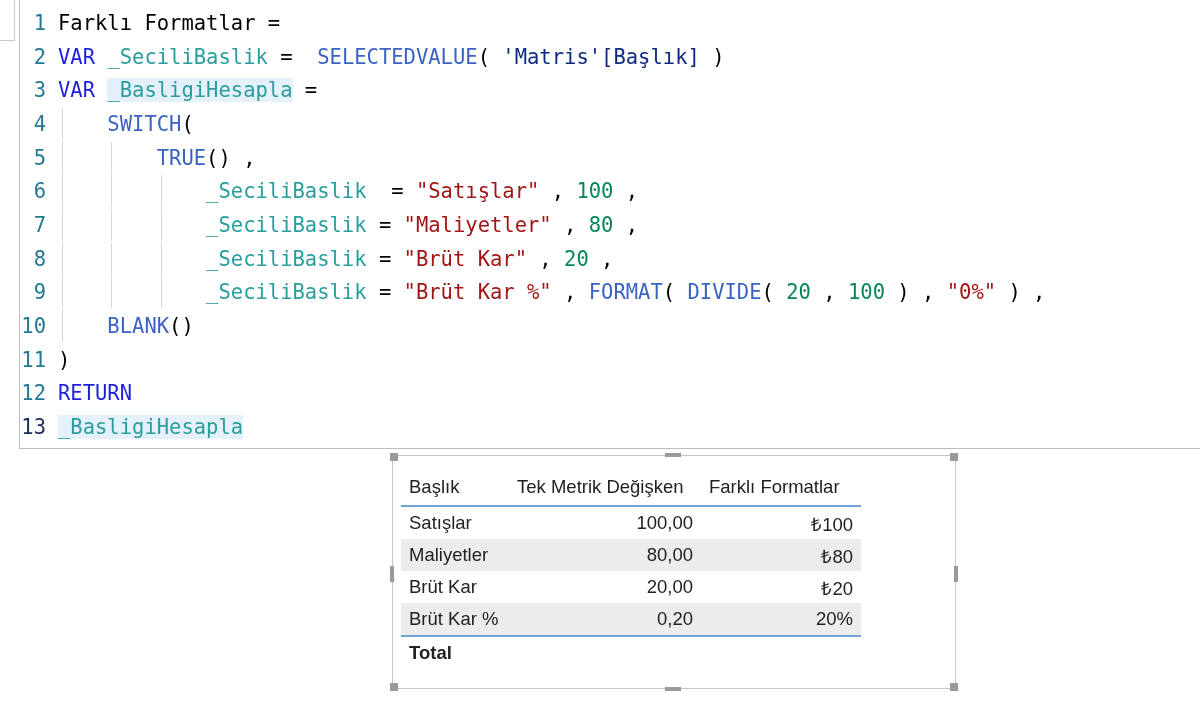 This screenshot has width=1200, height=714. What do you see at coordinates (39, 56) in the screenshot?
I see `line-number: 2` at bounding box center [39, 56].